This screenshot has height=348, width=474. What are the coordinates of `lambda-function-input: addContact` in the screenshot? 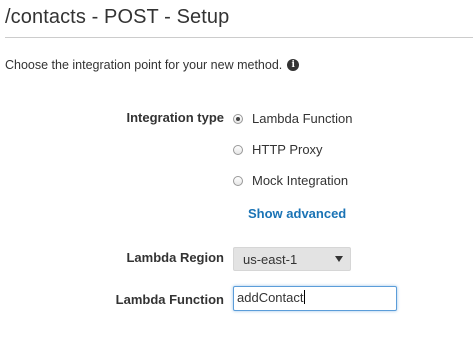 It's located at (315, 298).